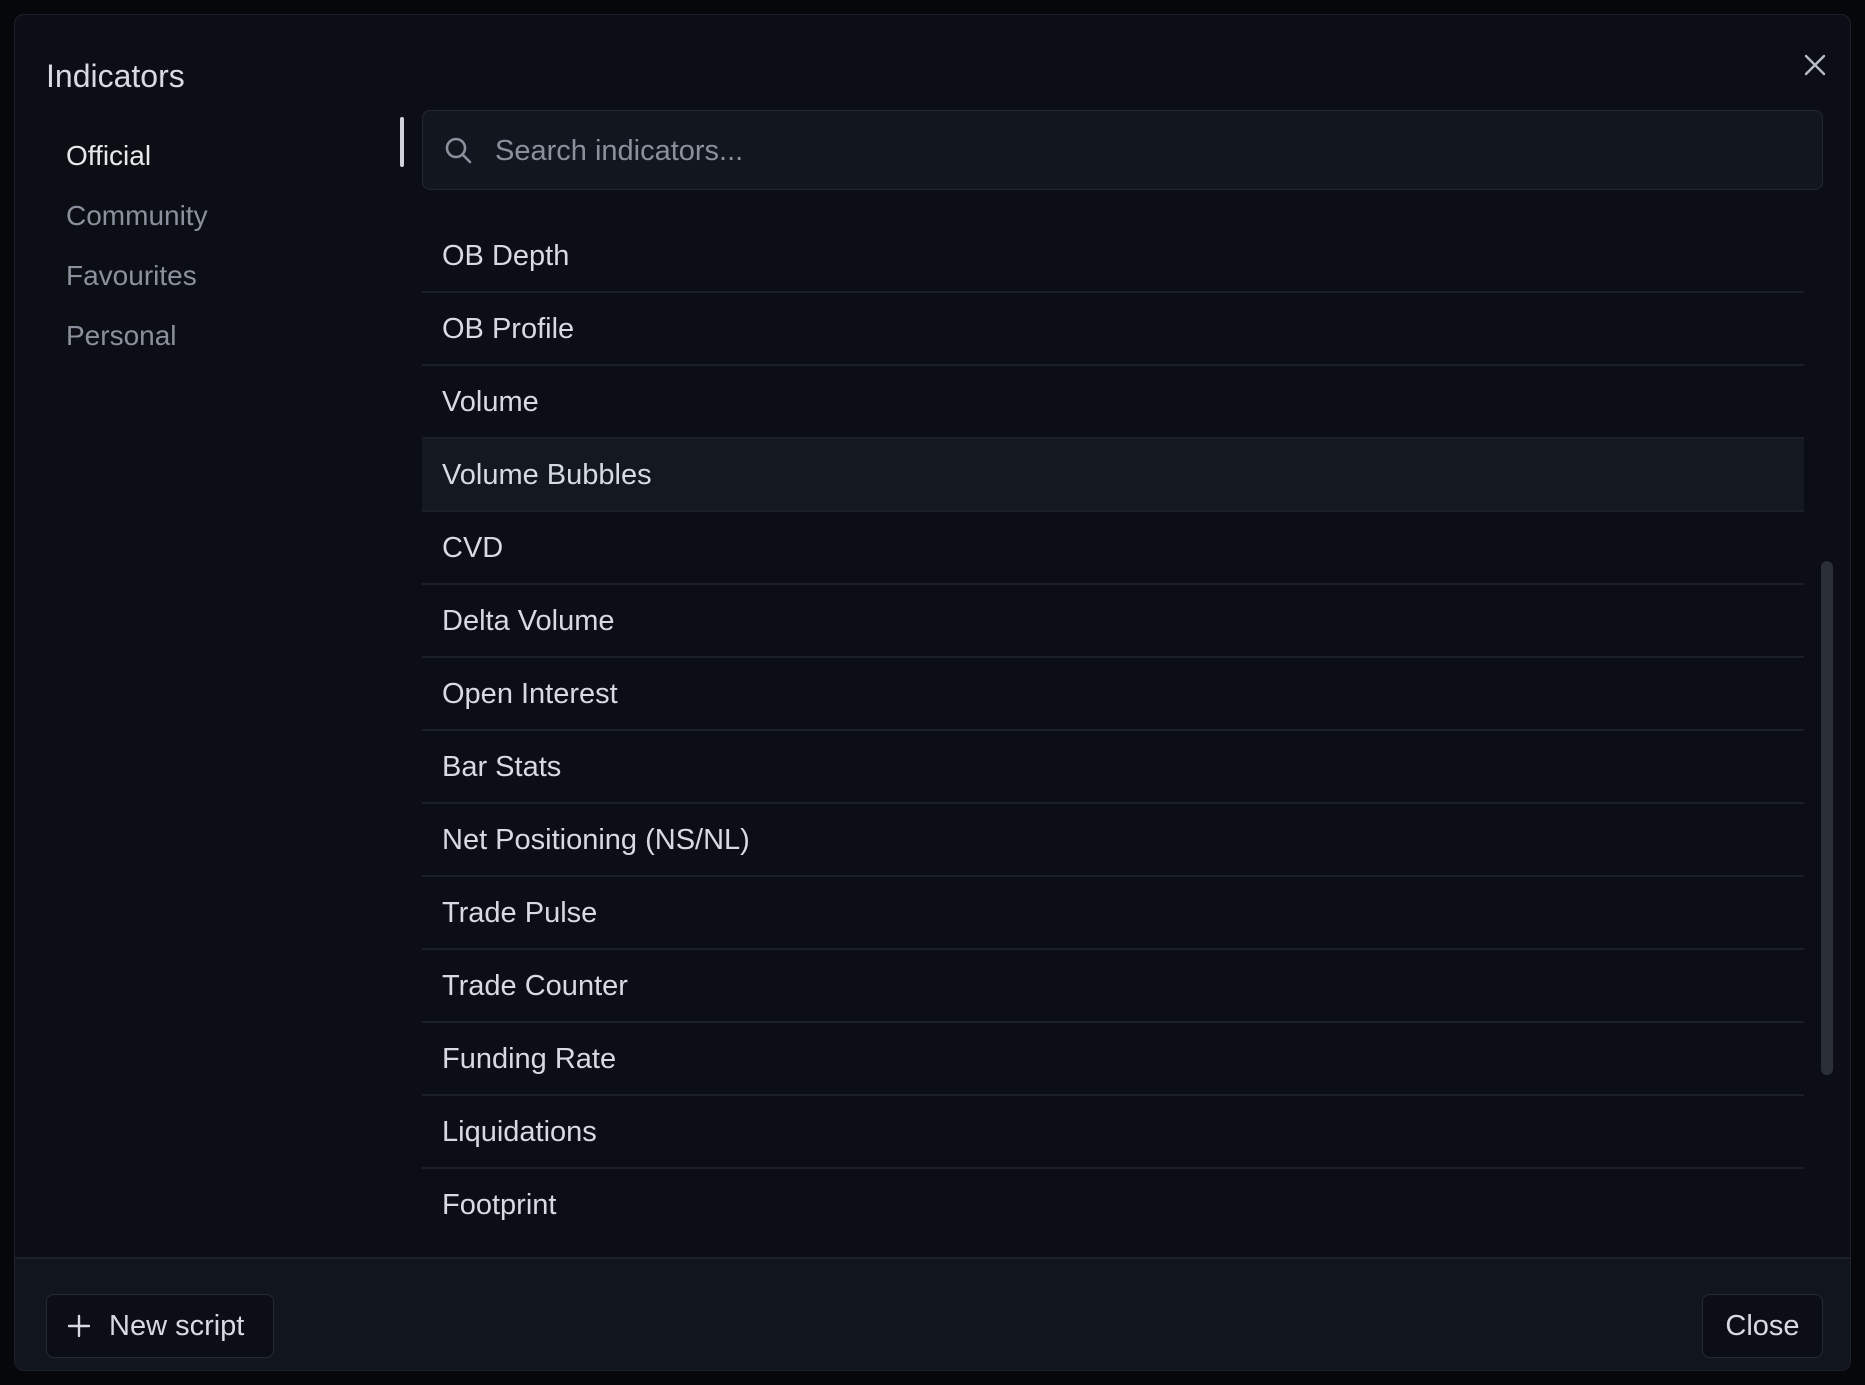 The image size is (1865, 1385). What do you see at coordinates (1113, 329) in the screenshot?
I see `list-item: OB Profile` at bounding box center [1113, 329].